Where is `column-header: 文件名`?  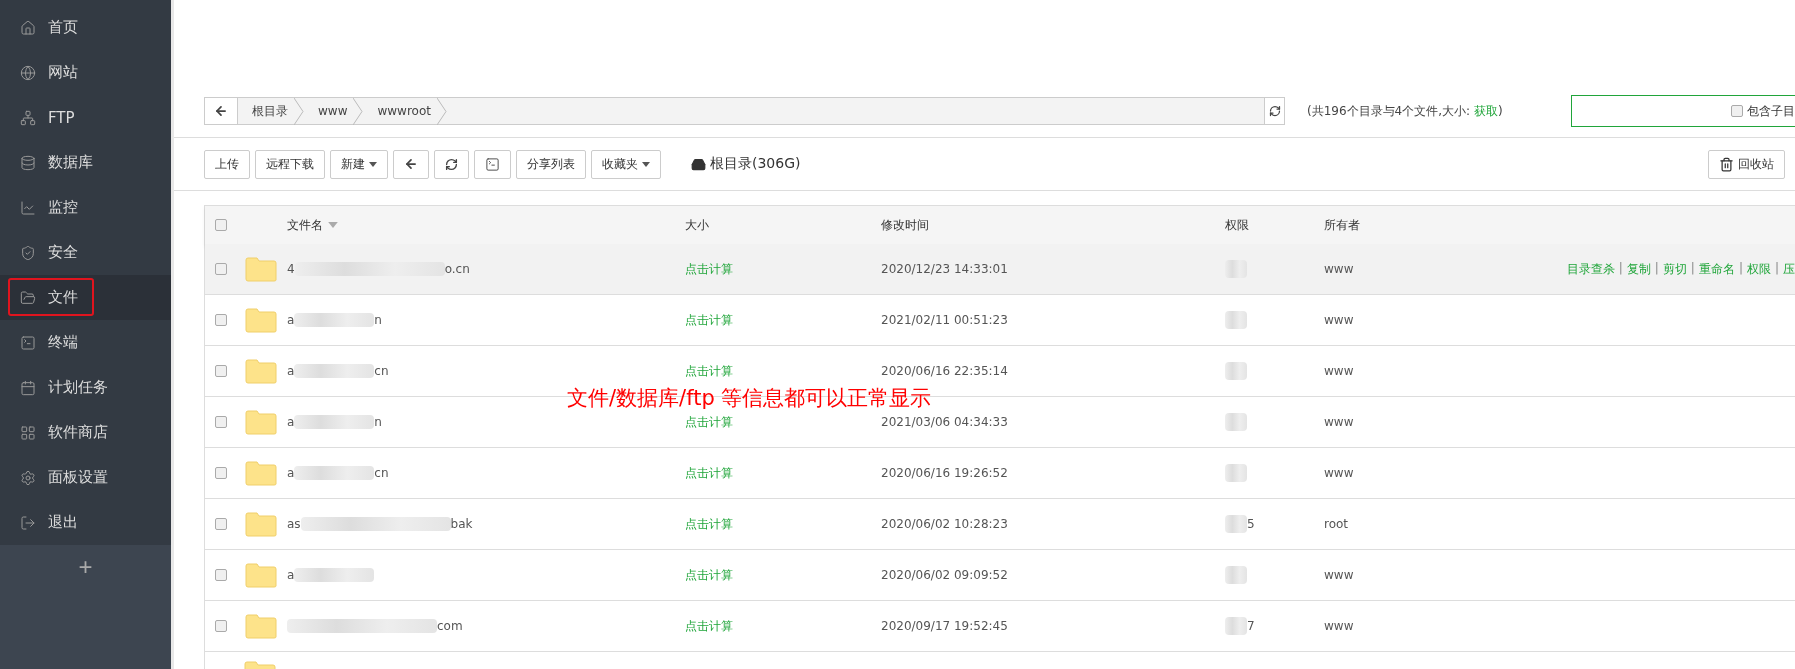 column-header: 文件名 is located at coordinates (305, 225).